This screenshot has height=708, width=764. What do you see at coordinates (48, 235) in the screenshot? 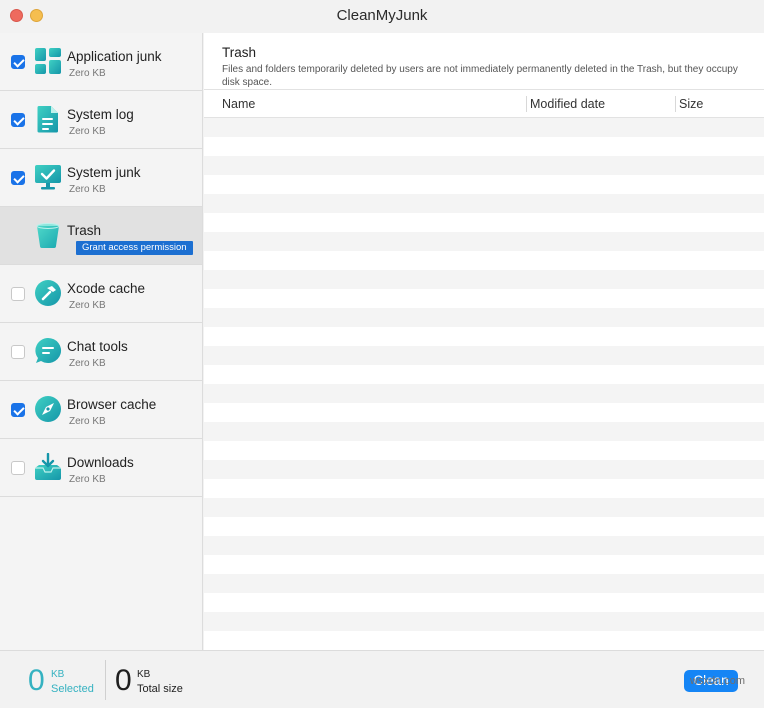
I see `trash-icon` at bounding box center [48, 235].